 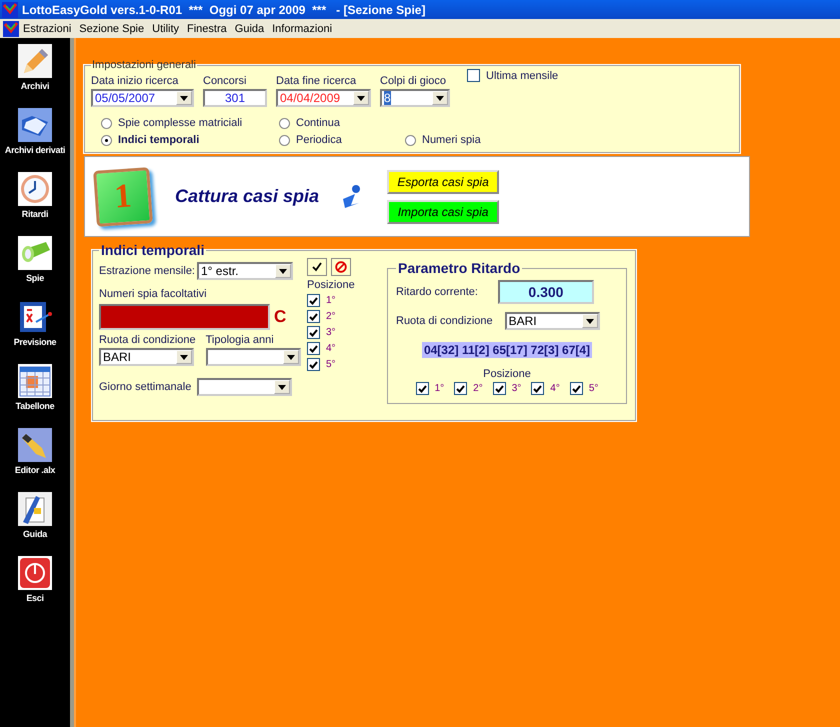 What do you see at coordinates (190, 123) in the screenshot?
I see `radio-option: Spie complesse matriciali` at bounding box center [190, 123].